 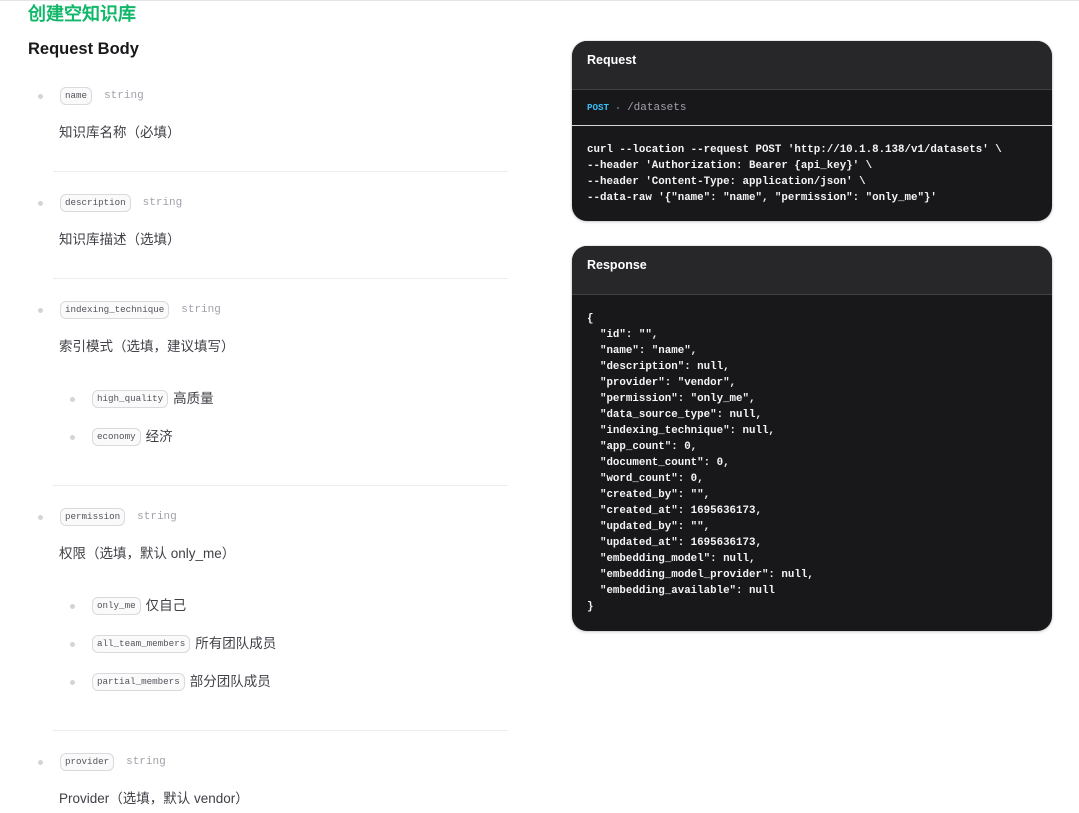 What do you see at coordinates (260, 418) in the screenshot?
I see `option-list: high_quality 高质量 economy 经济` at bounding box center [260, 418].